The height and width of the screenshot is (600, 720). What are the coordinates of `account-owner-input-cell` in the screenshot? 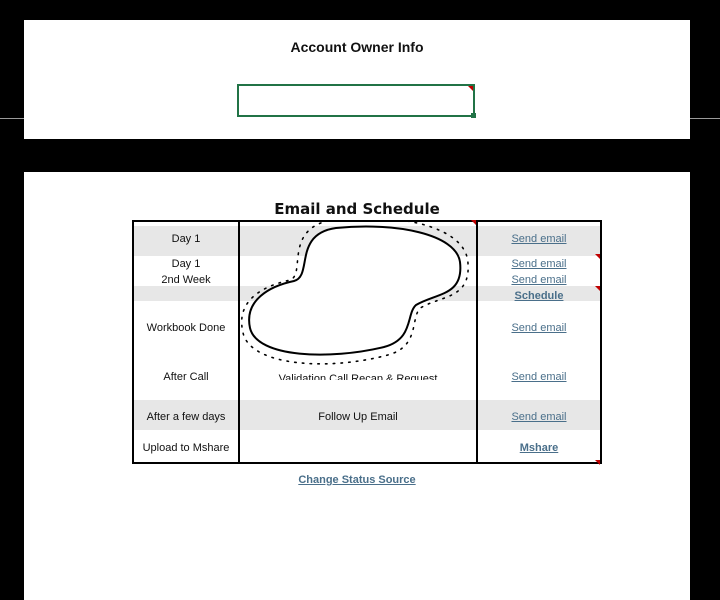 It's located at (356, 101).